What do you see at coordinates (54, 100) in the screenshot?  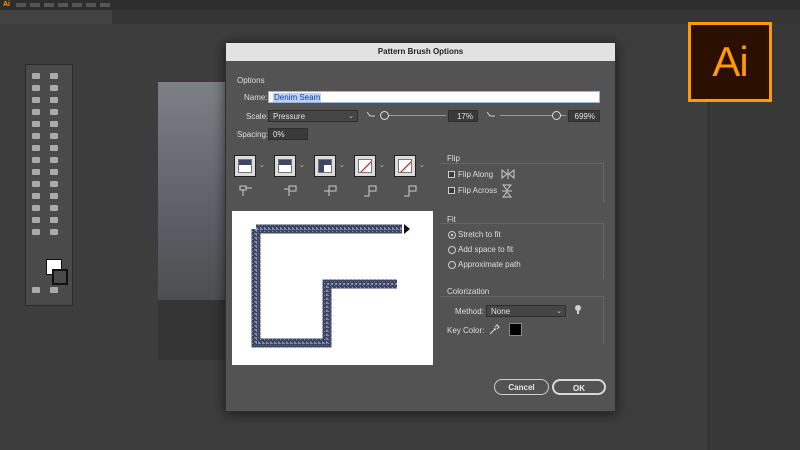 I see `curvature-tool-icon` at bounding box center [54, 100].